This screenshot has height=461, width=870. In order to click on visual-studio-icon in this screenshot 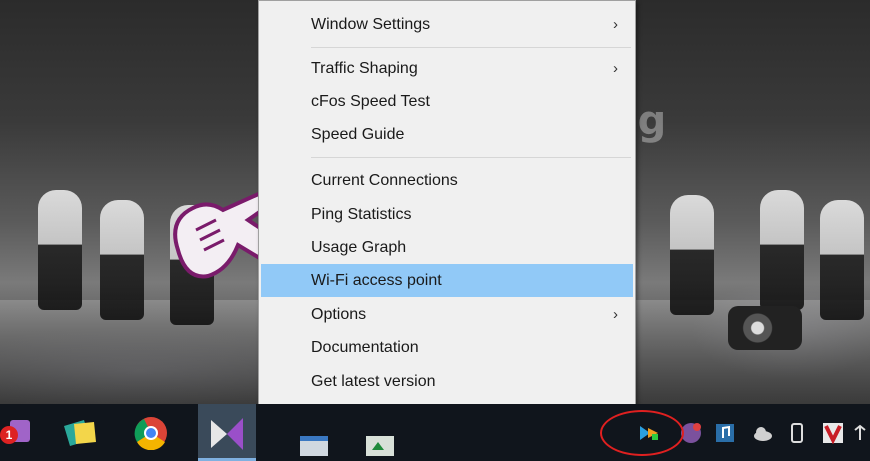, I will do `click(227, 434)`.